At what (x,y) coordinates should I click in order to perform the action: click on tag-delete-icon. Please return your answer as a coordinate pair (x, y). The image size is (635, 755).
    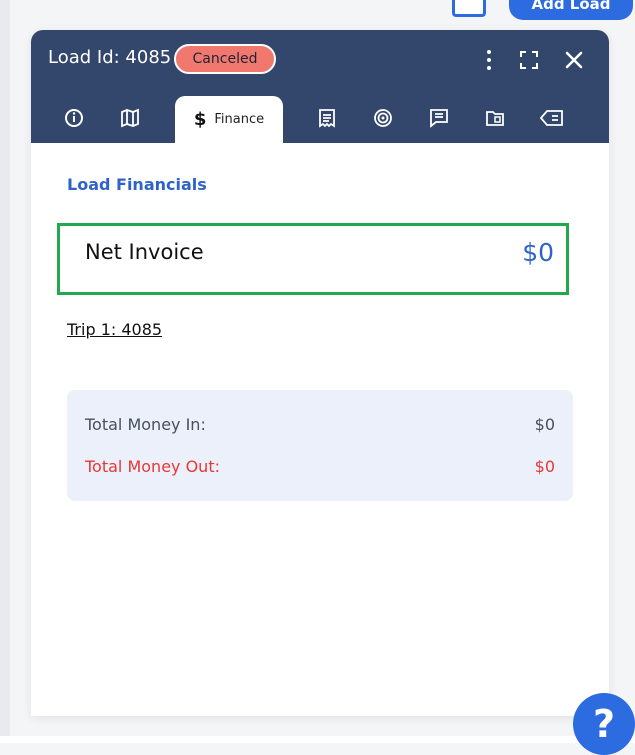
    Looking at the image, I should click on (551, 120).